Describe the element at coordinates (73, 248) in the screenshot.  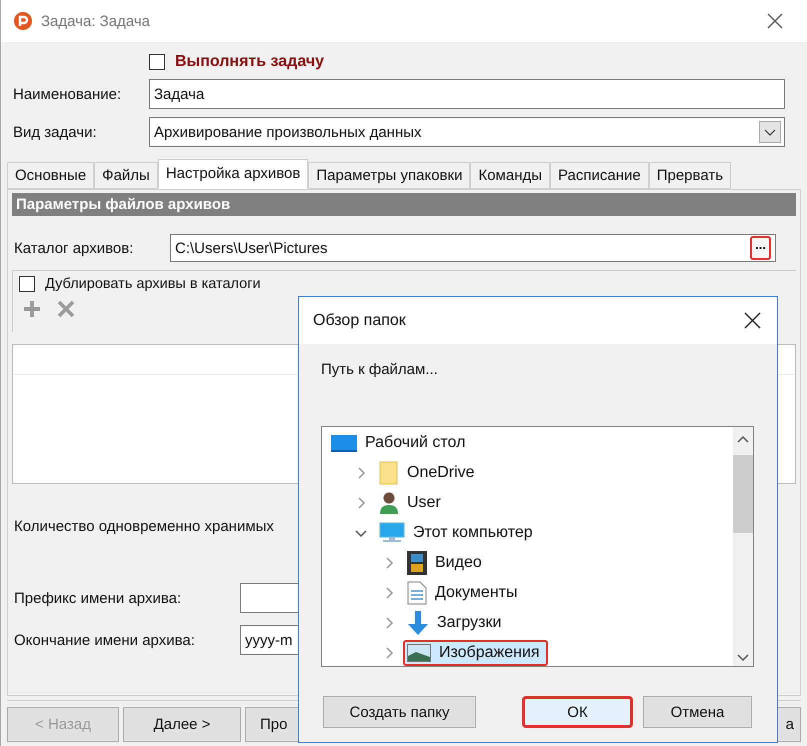
I see `field-label: Каталог архивов:` at that location.